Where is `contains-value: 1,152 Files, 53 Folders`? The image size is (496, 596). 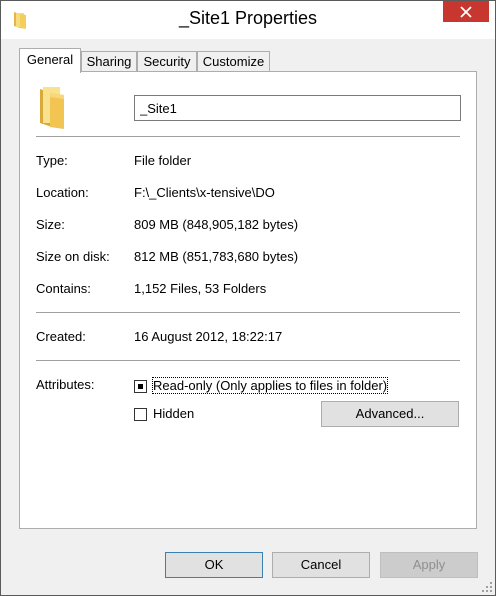 contains-value: 1,152 Files, 53 Folders is located at coordinates (200, 288).